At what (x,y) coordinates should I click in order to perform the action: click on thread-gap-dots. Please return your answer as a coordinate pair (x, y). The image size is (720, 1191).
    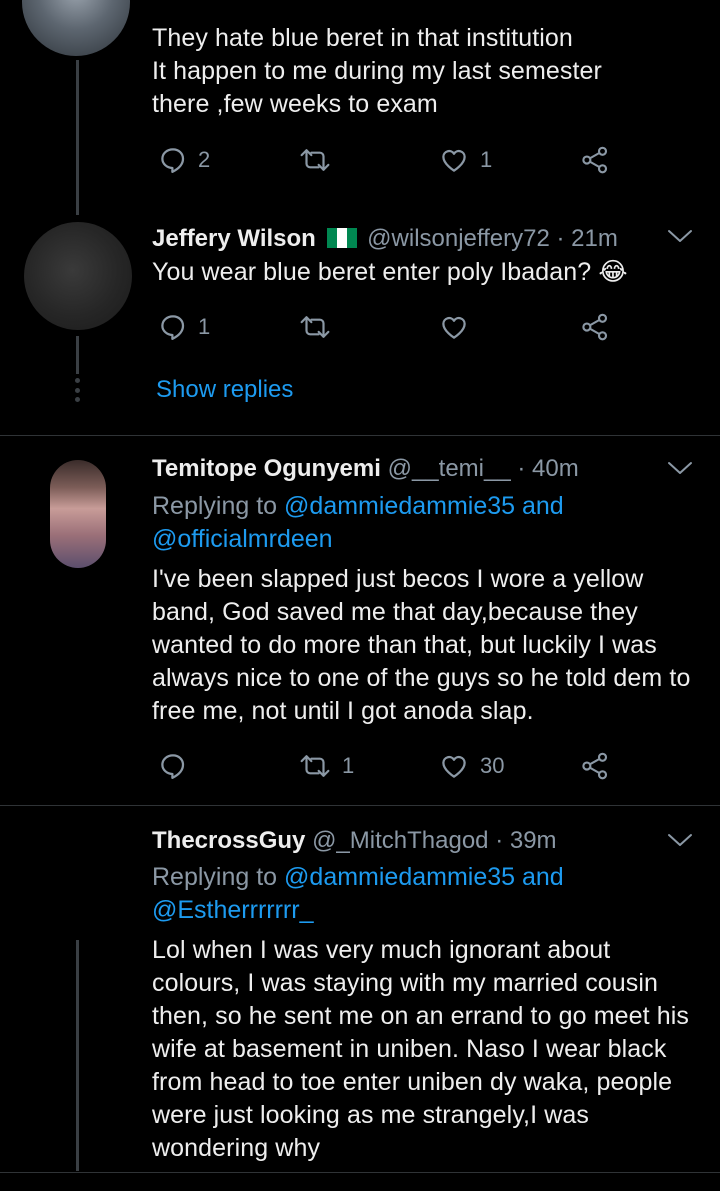
    Looking at the image, I should click on (78, 390).